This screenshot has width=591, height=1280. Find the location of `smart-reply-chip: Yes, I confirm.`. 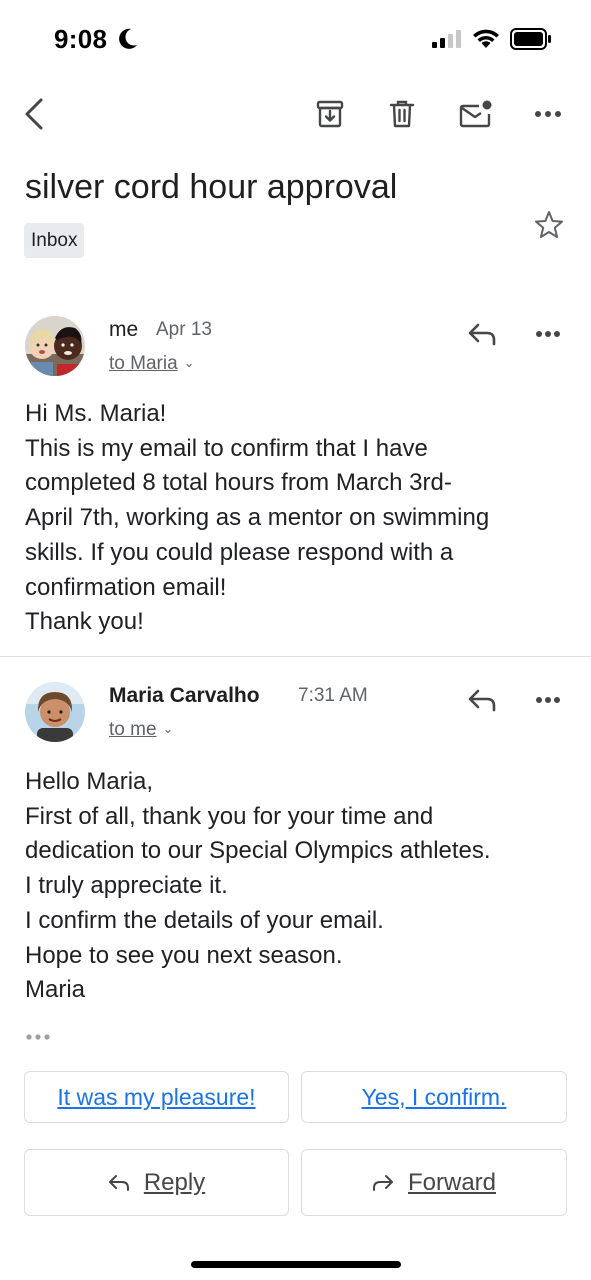

smart-reply-chip: Yes, I confirm. is located at coordinates (434, 1097).